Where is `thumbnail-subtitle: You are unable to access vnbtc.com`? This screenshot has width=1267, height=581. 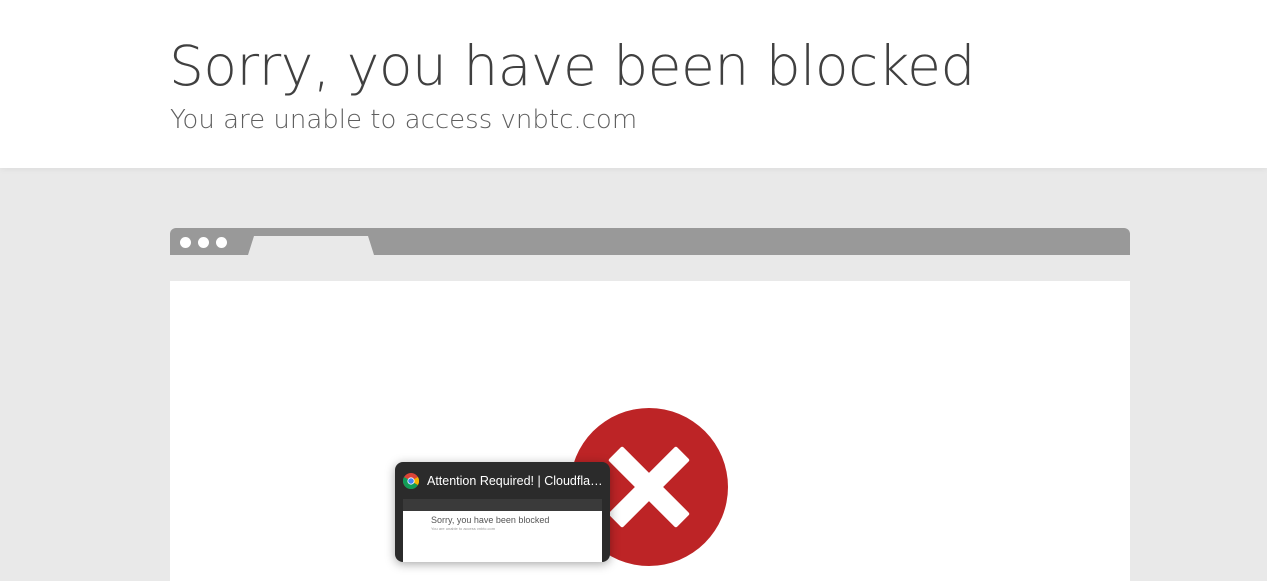
thumbnail-subtitle: You are unable to access vnbtc.com is located at coordinates (463, 528).